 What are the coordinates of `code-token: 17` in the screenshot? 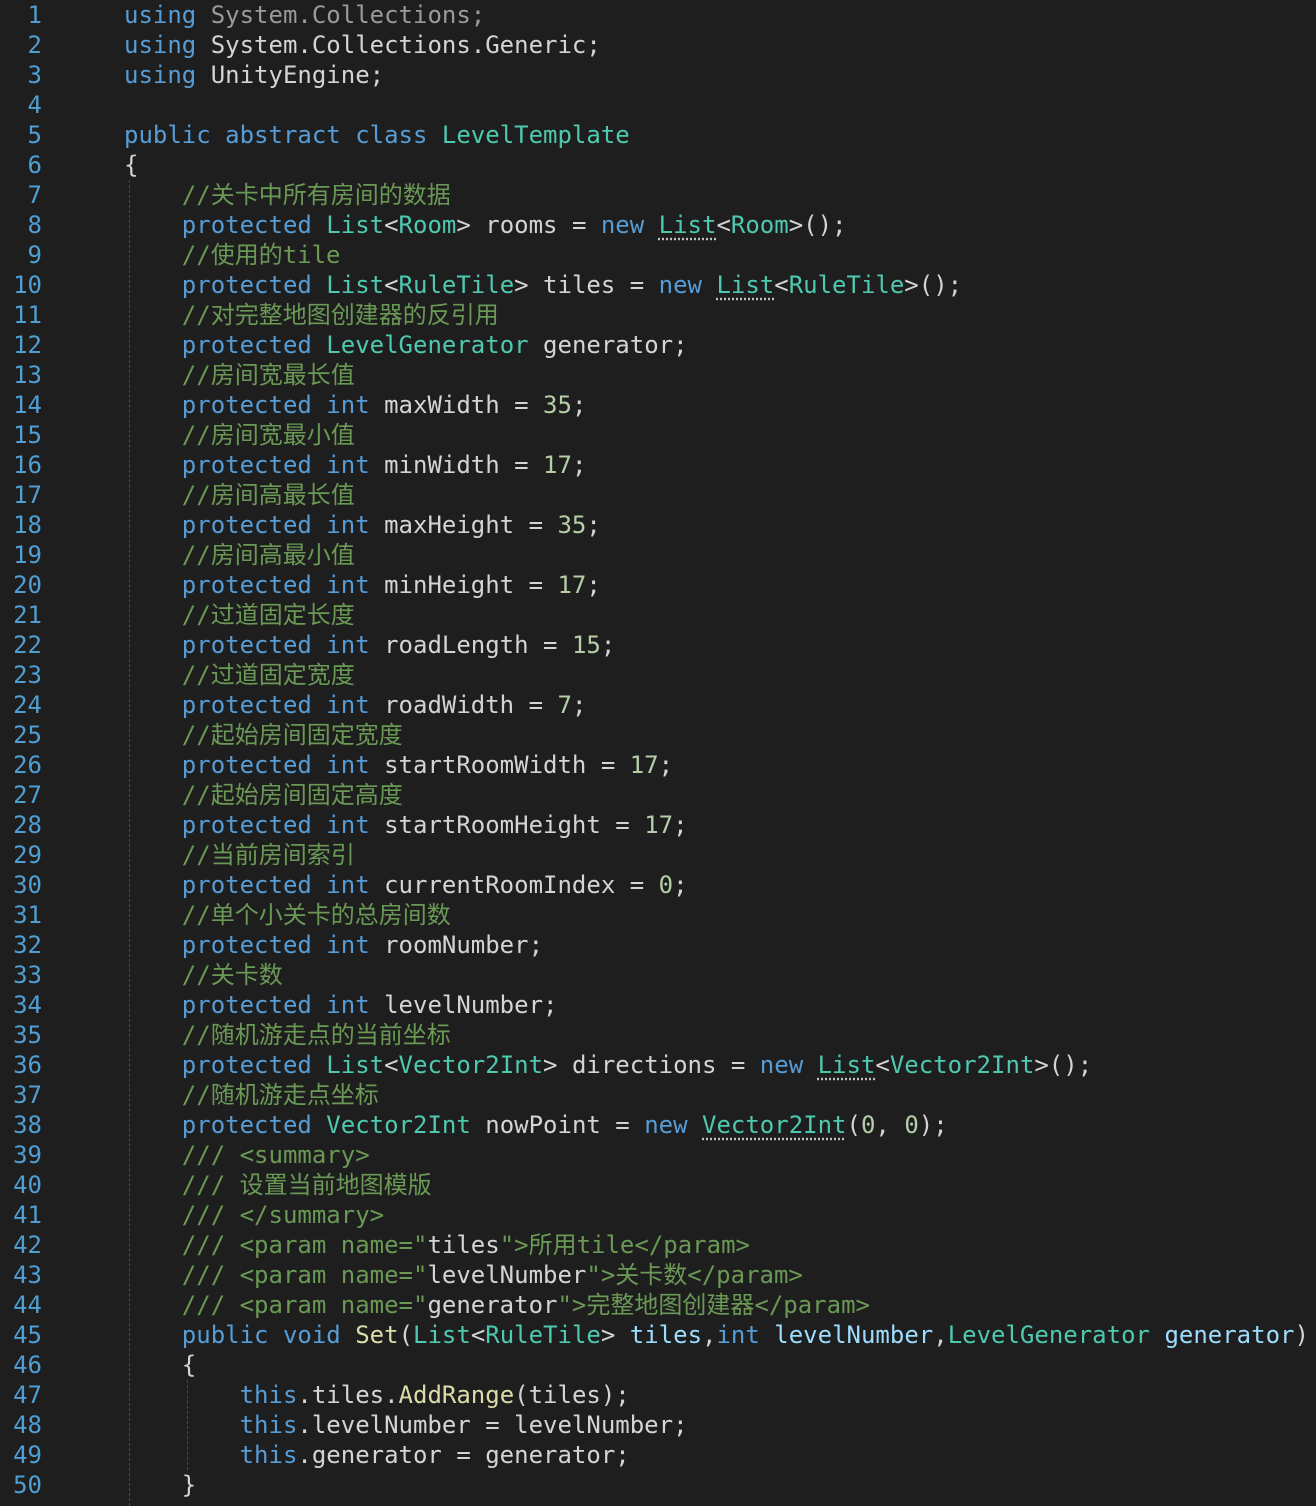 It's located at (572, 585).